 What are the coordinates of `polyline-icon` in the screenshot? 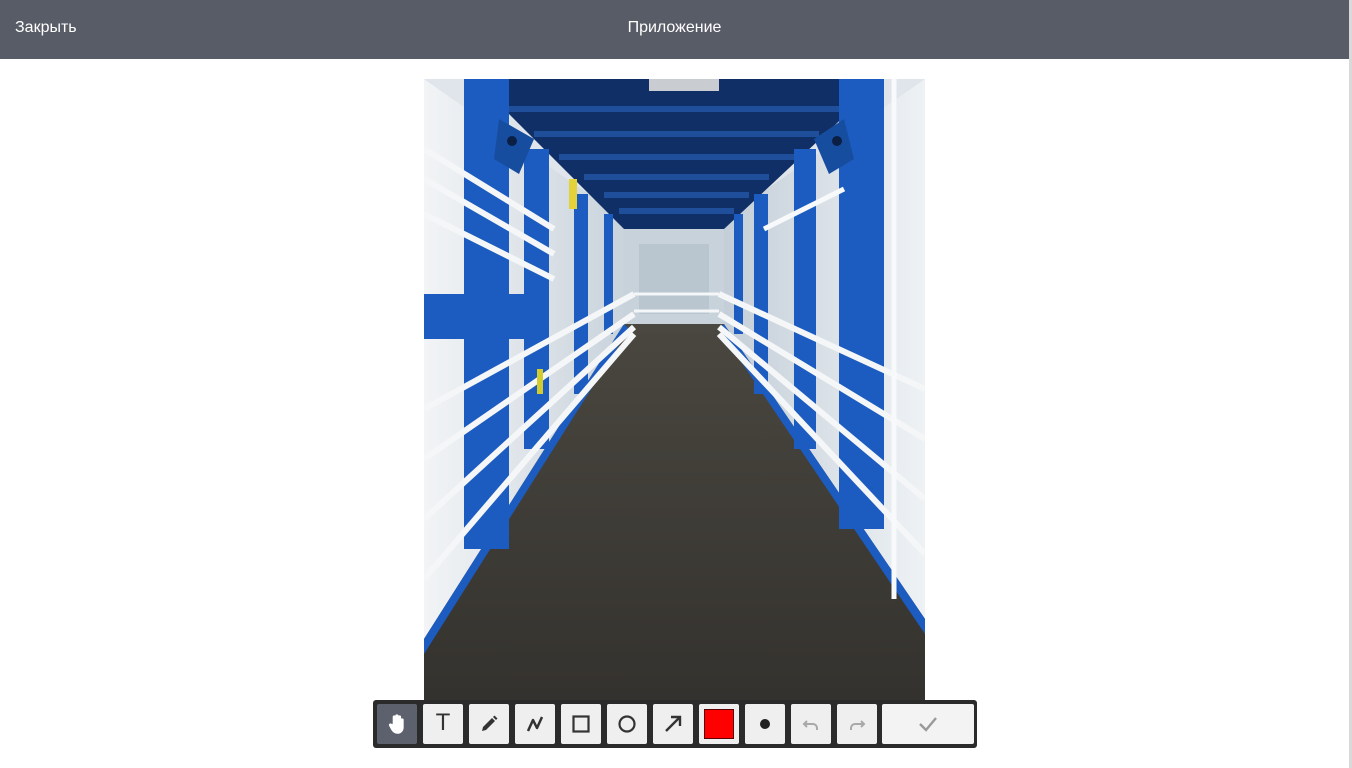 It's located at (535, 724).